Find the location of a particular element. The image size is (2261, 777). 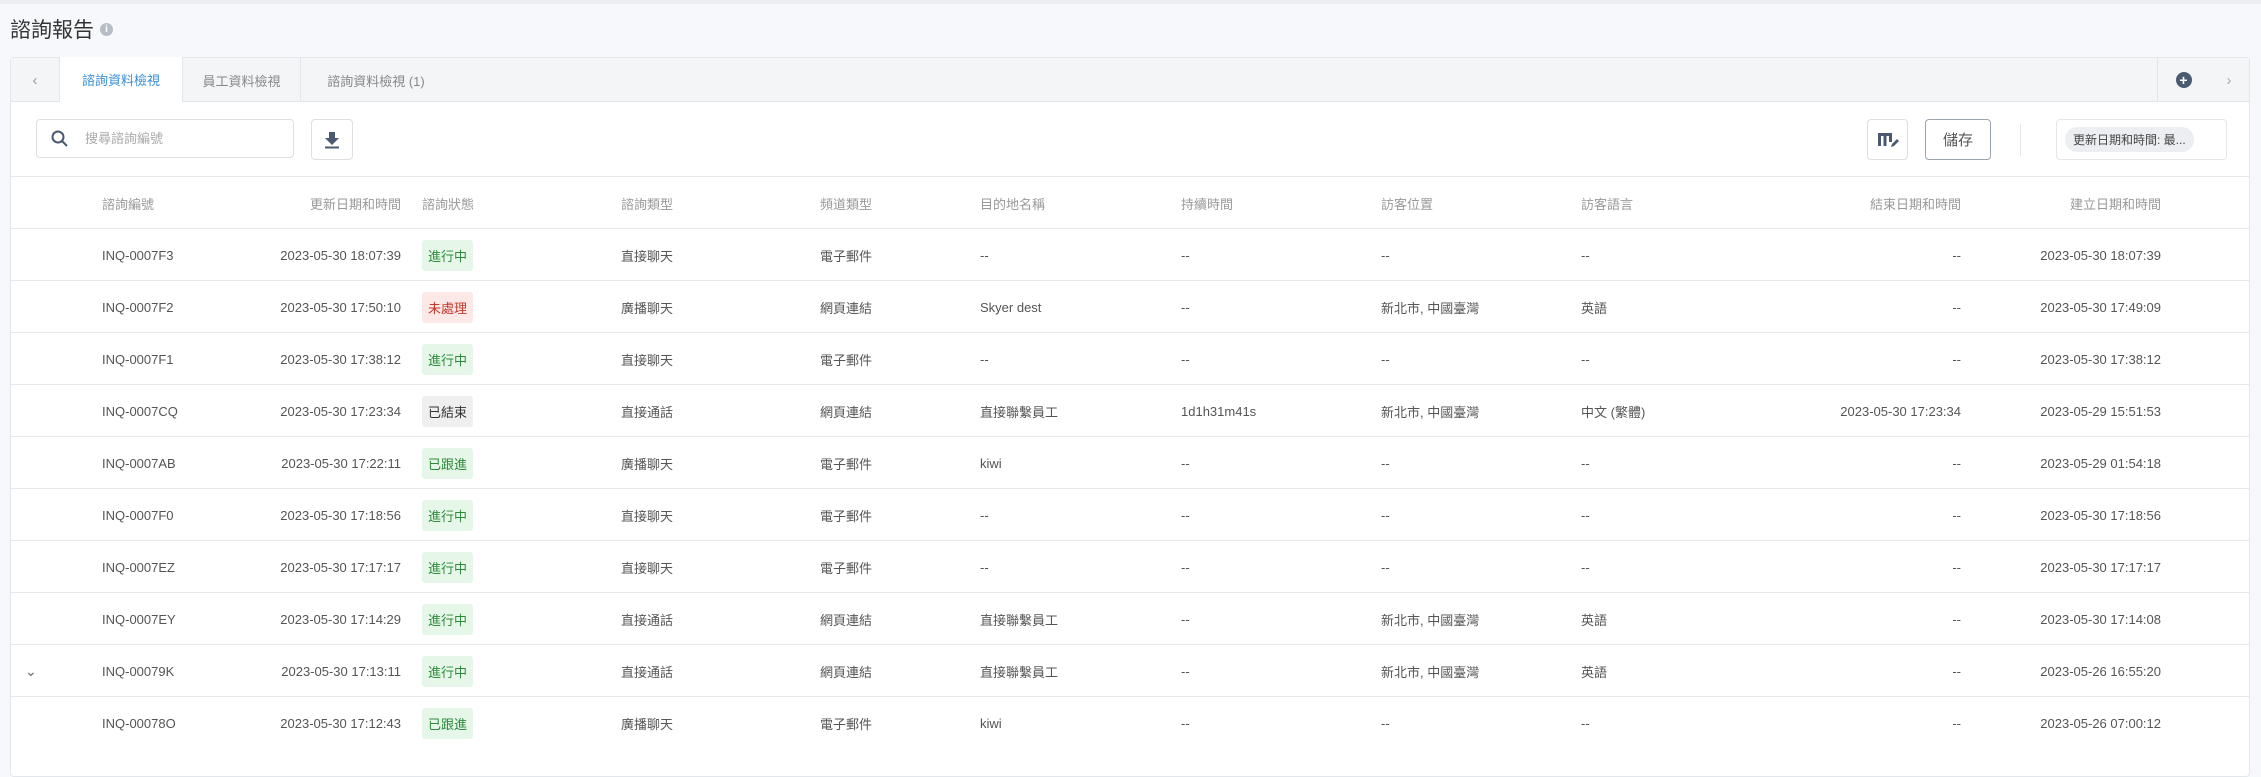

status-badge: 已跟進 is located at coordinates (448, 723).